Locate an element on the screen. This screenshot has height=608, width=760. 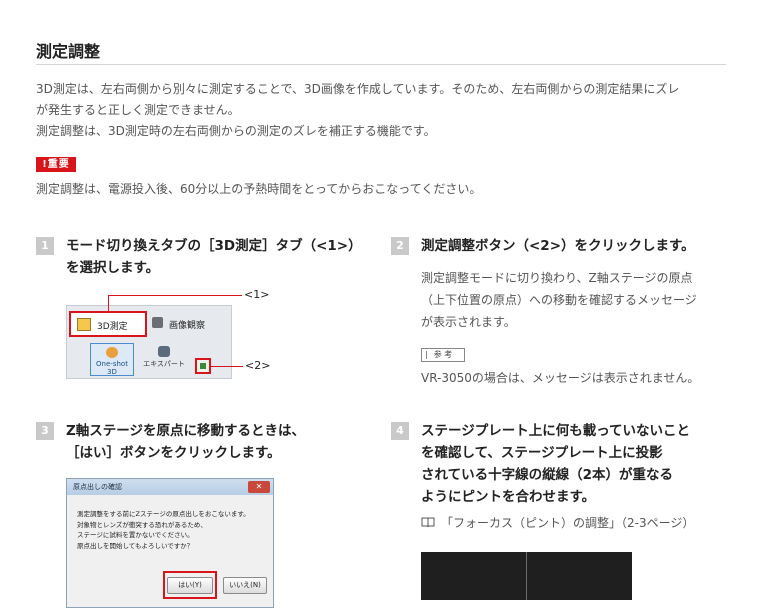
callout-1-leader-horizontal is located at coordinates (175, 295).